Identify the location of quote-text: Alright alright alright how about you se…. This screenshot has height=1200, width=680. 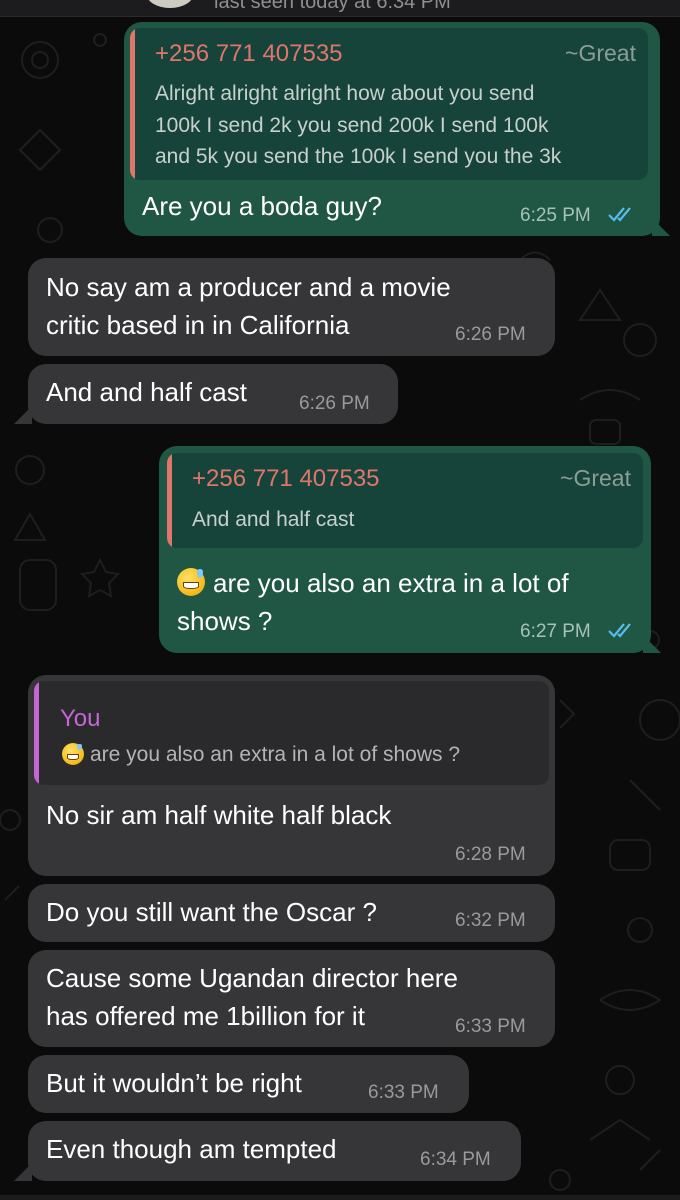
(358, 125).